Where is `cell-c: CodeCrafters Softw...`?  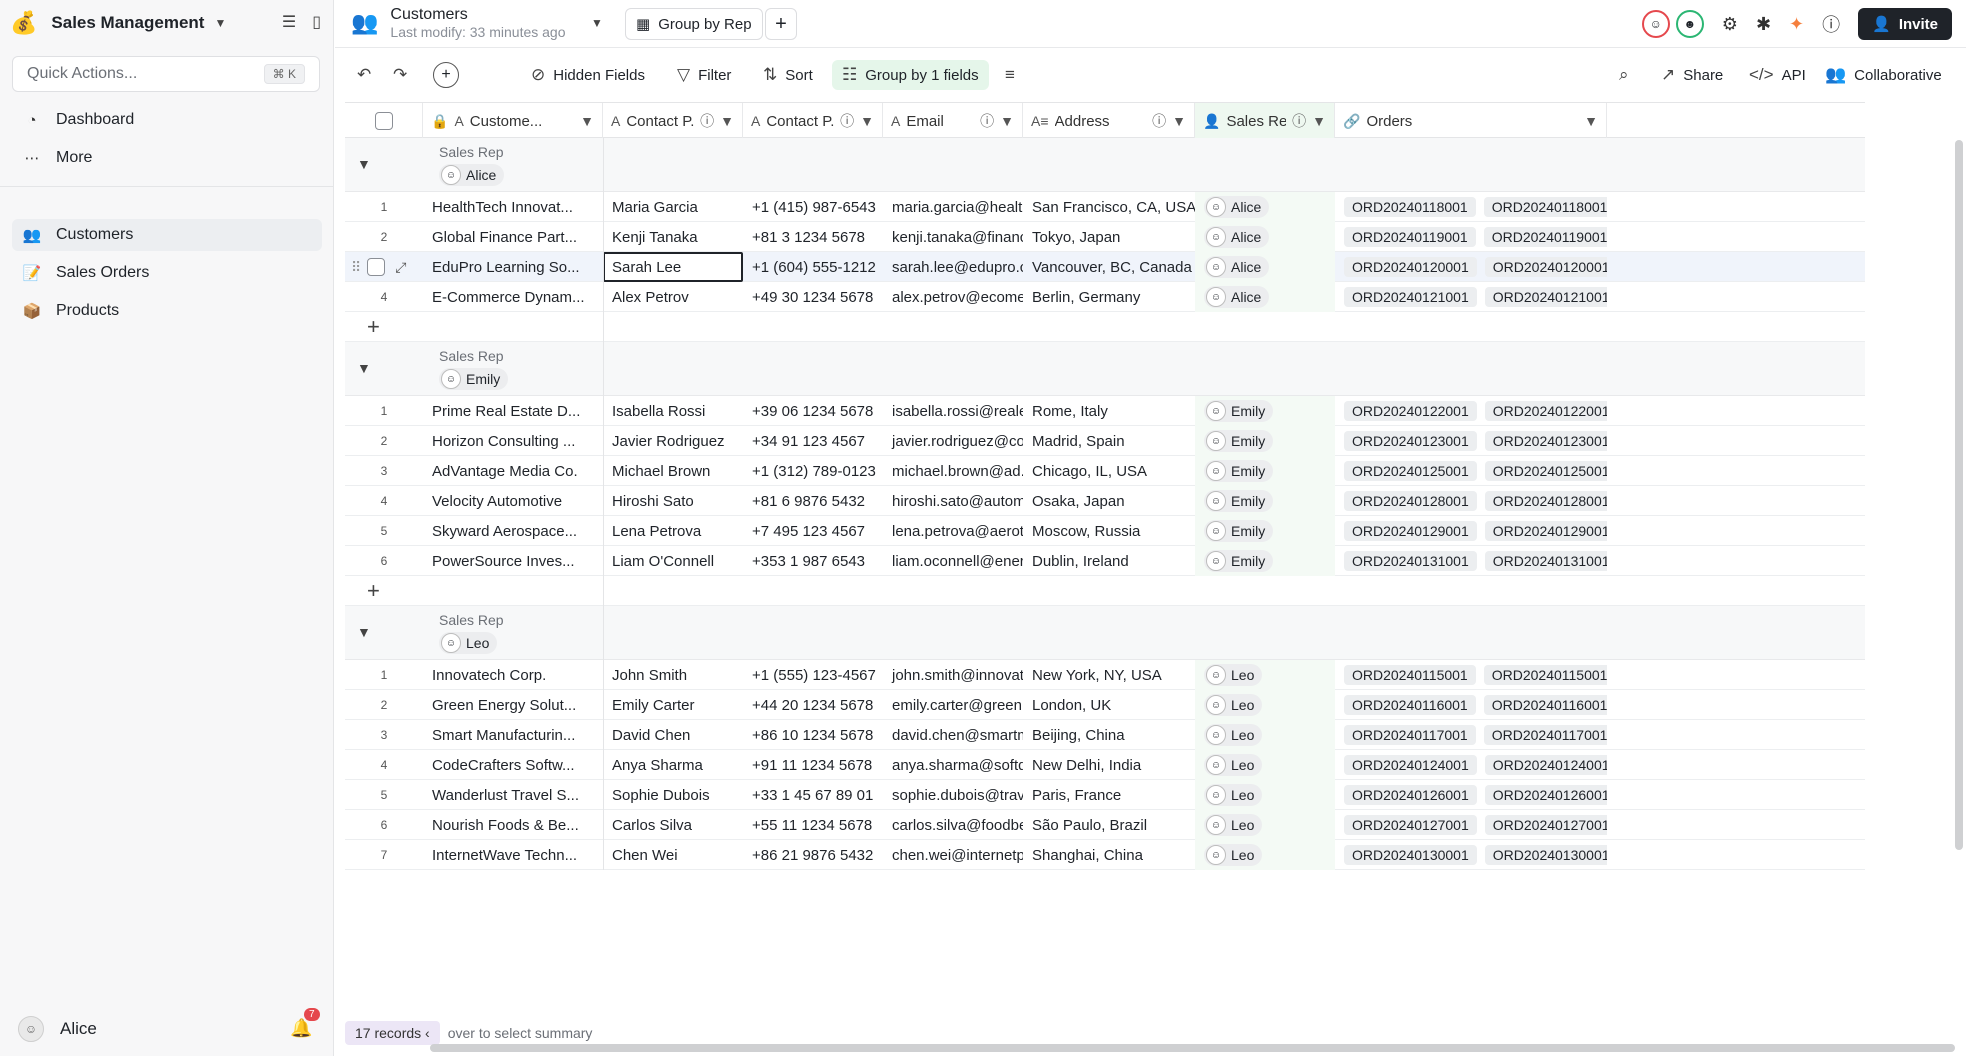
cell-c: CodeCrafters Softw... is located at coordinates (513, 765).